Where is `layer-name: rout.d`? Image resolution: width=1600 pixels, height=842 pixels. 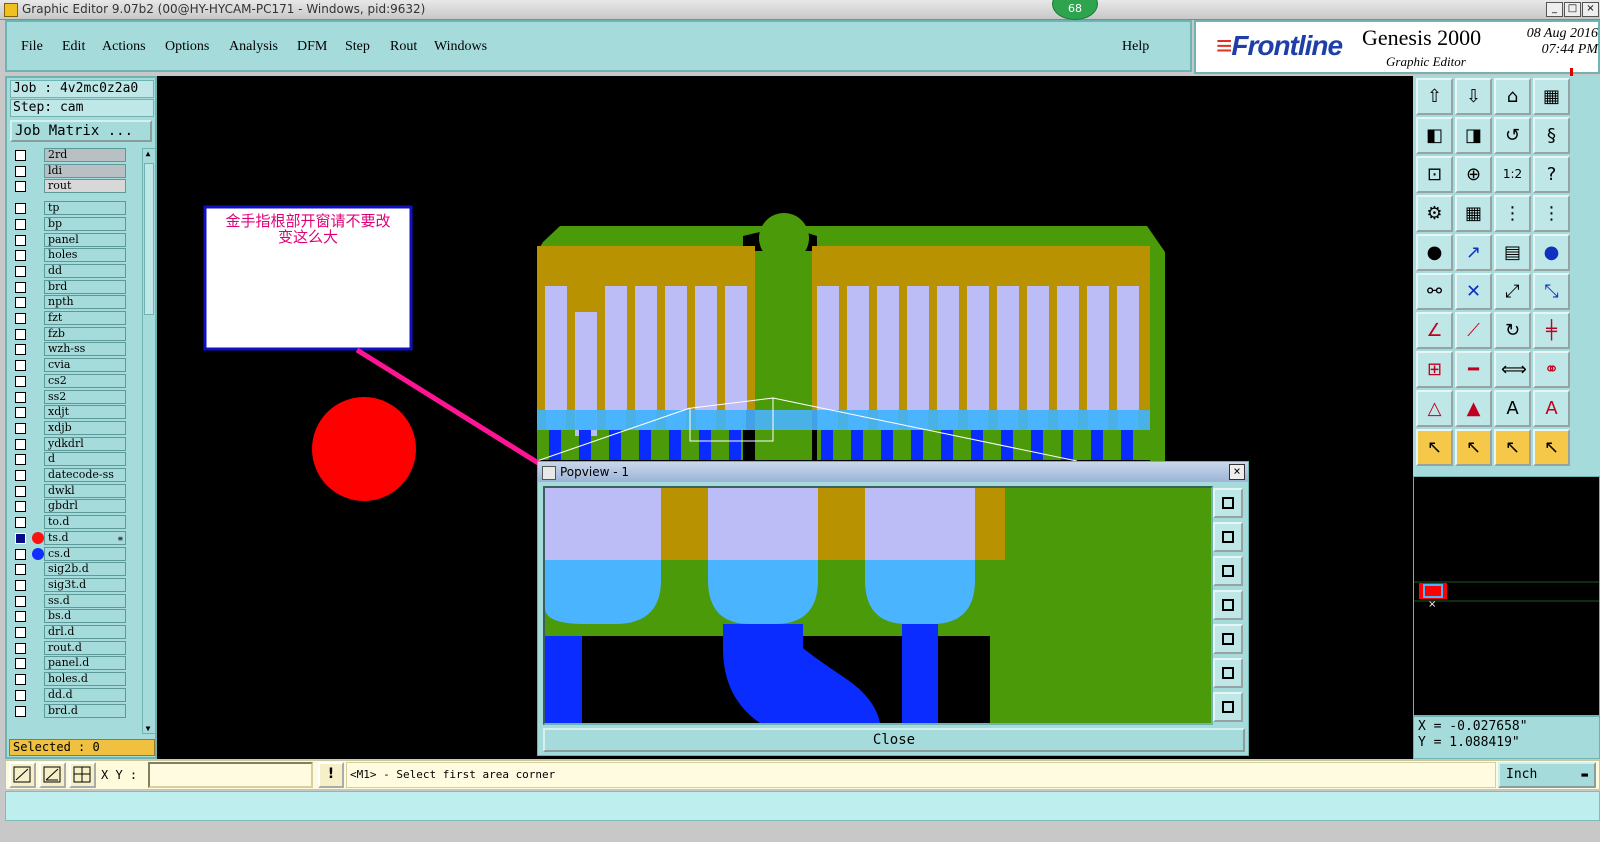
layer-name: rout.d is located at coordinates (85, 647).